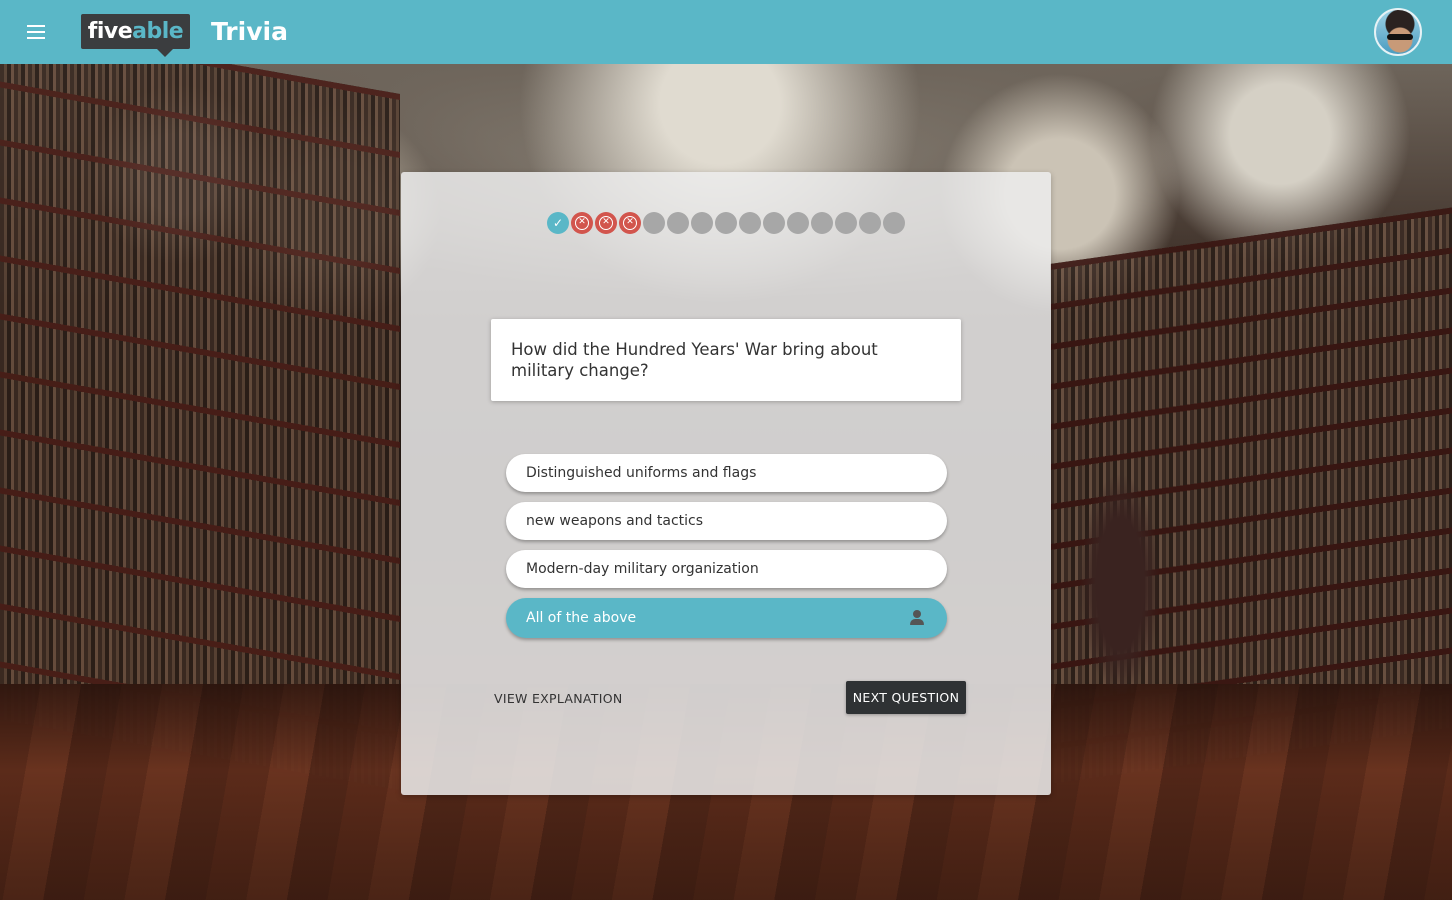 The width and height of the screenshot is (1452, 900). I want to click on answer-label: Distinguished uniforms and flags, so click(641, 473).